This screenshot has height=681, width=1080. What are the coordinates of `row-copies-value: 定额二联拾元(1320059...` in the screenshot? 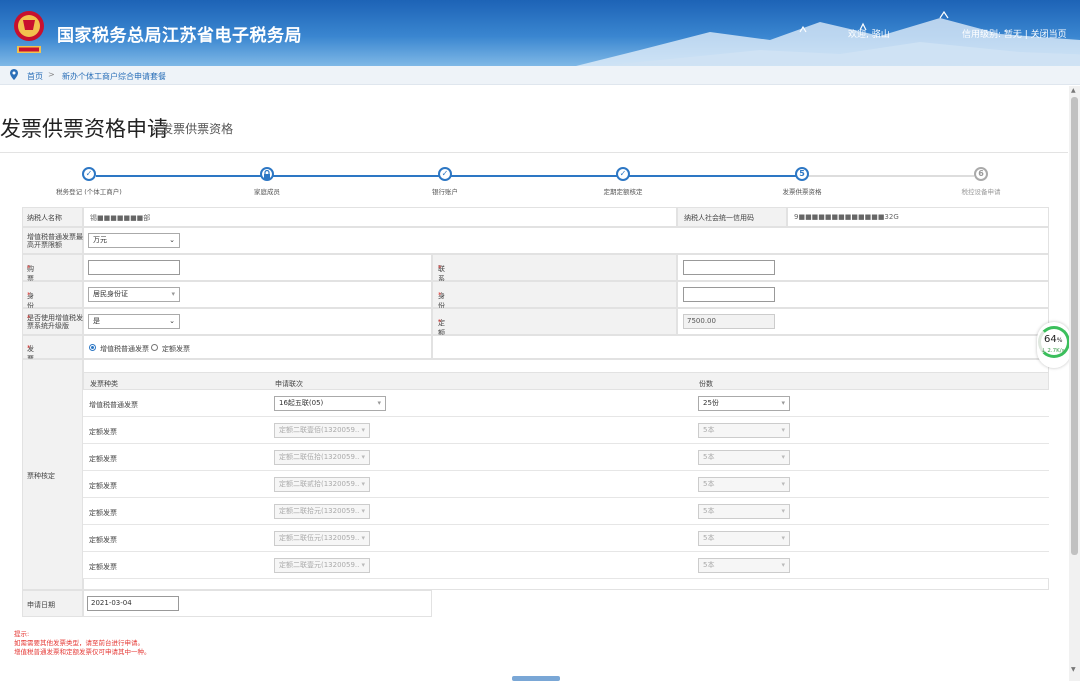 It's located at (319, 511).